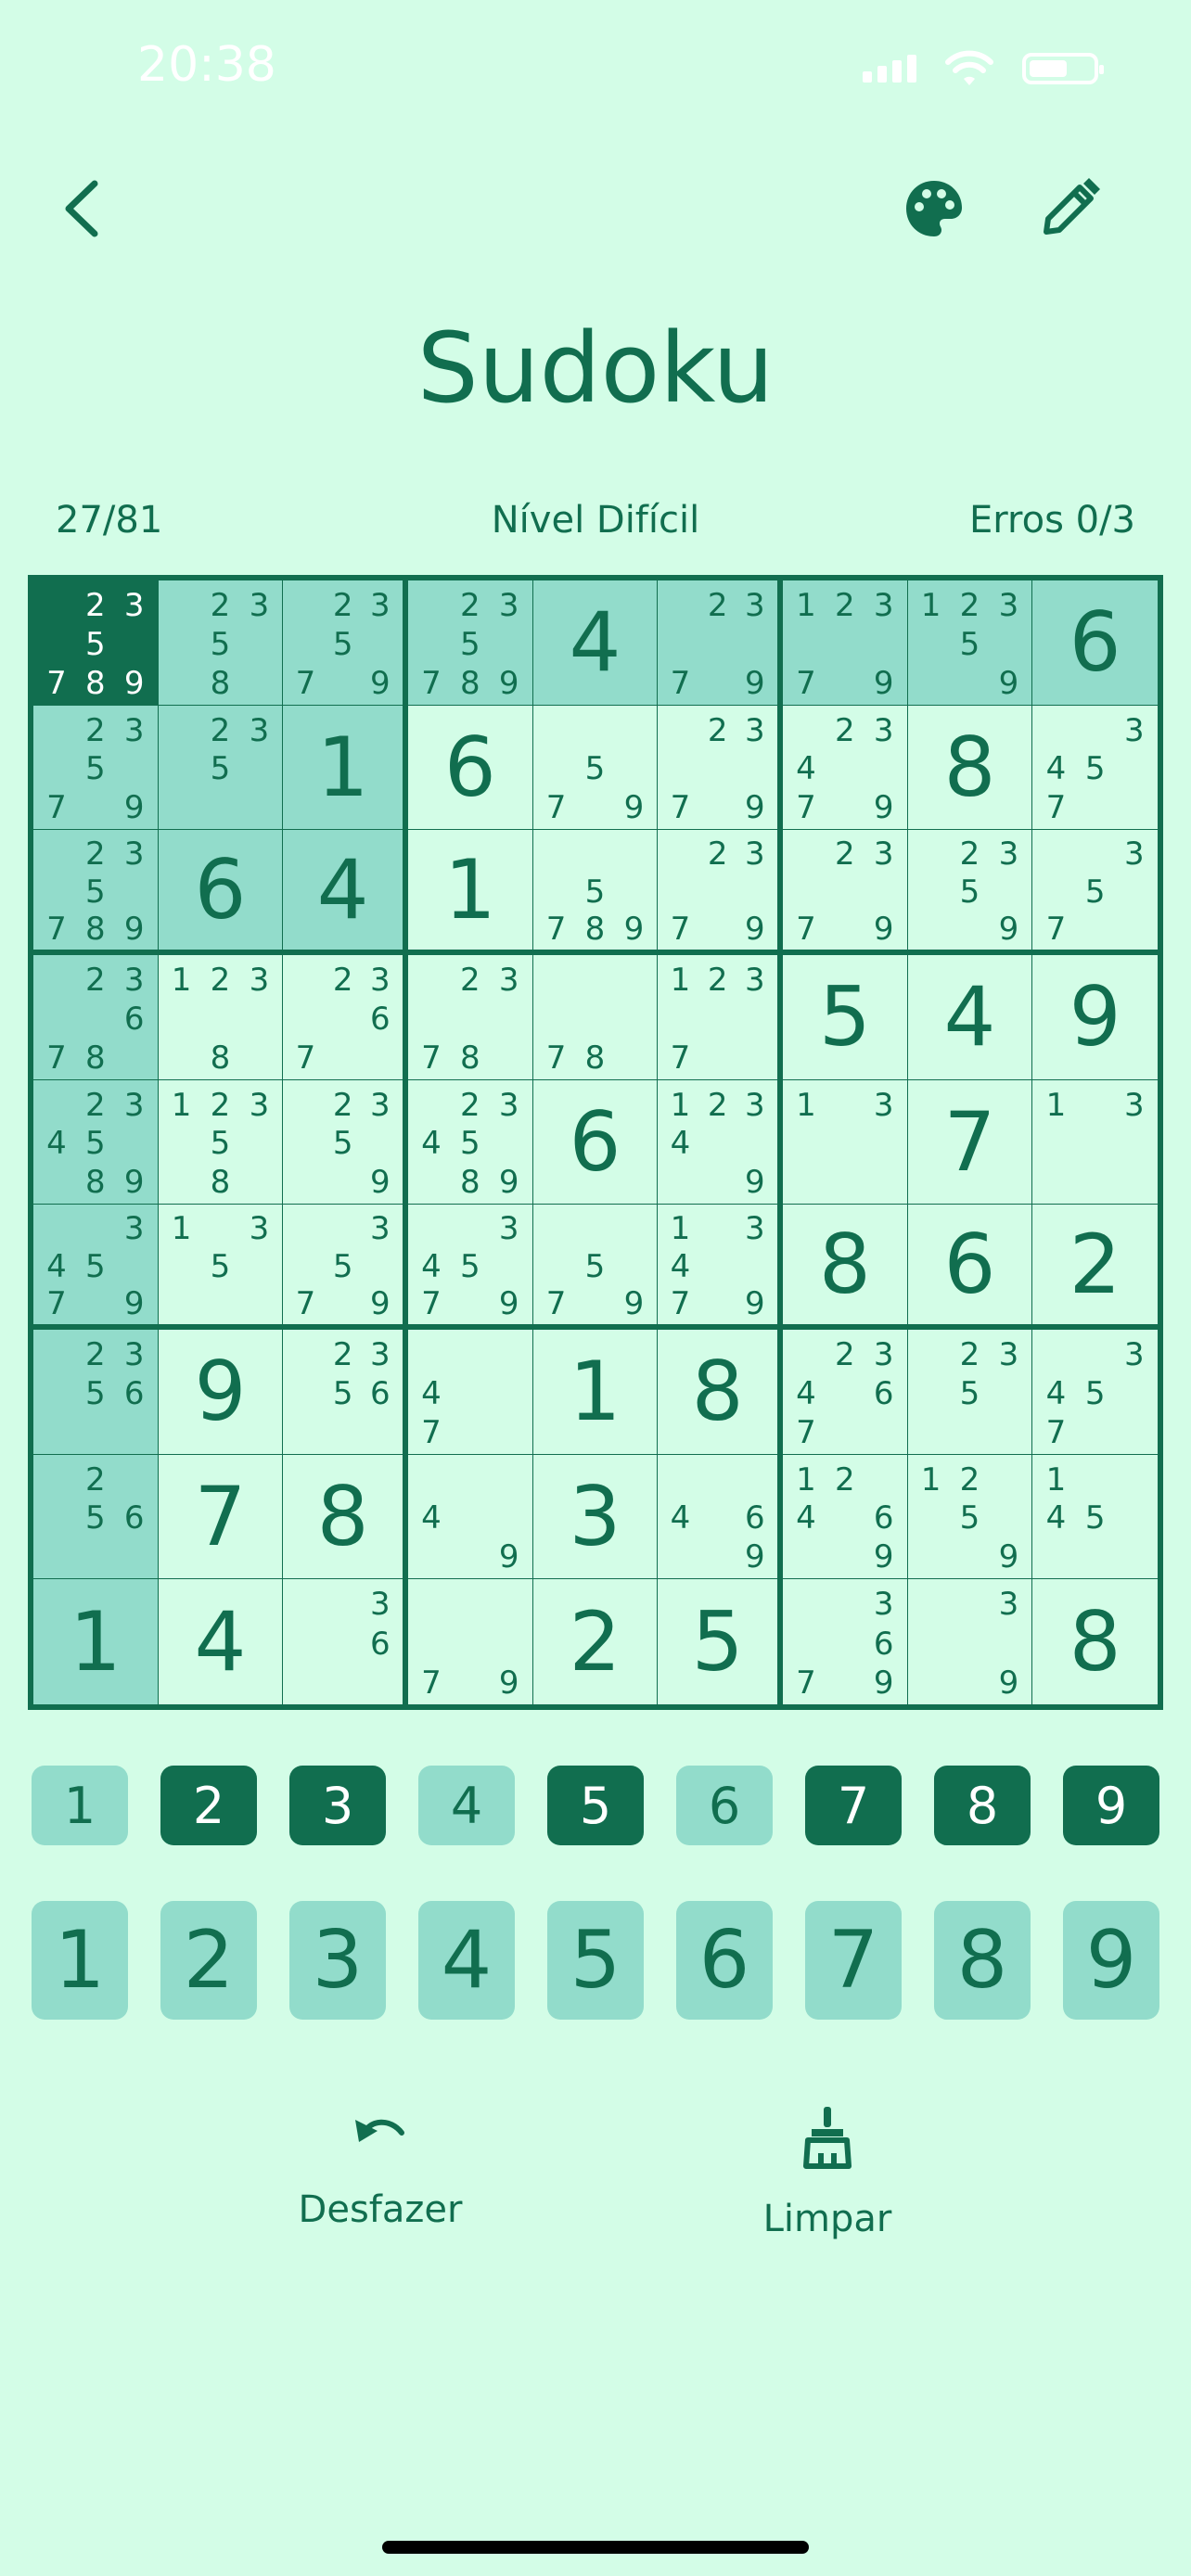 This screenshot has width=1191, height=2576. What do you see at coordinates (1095, 643) in the screenshot?
I see `cell-r1c9: 6` at bounding box center [1095, 643].